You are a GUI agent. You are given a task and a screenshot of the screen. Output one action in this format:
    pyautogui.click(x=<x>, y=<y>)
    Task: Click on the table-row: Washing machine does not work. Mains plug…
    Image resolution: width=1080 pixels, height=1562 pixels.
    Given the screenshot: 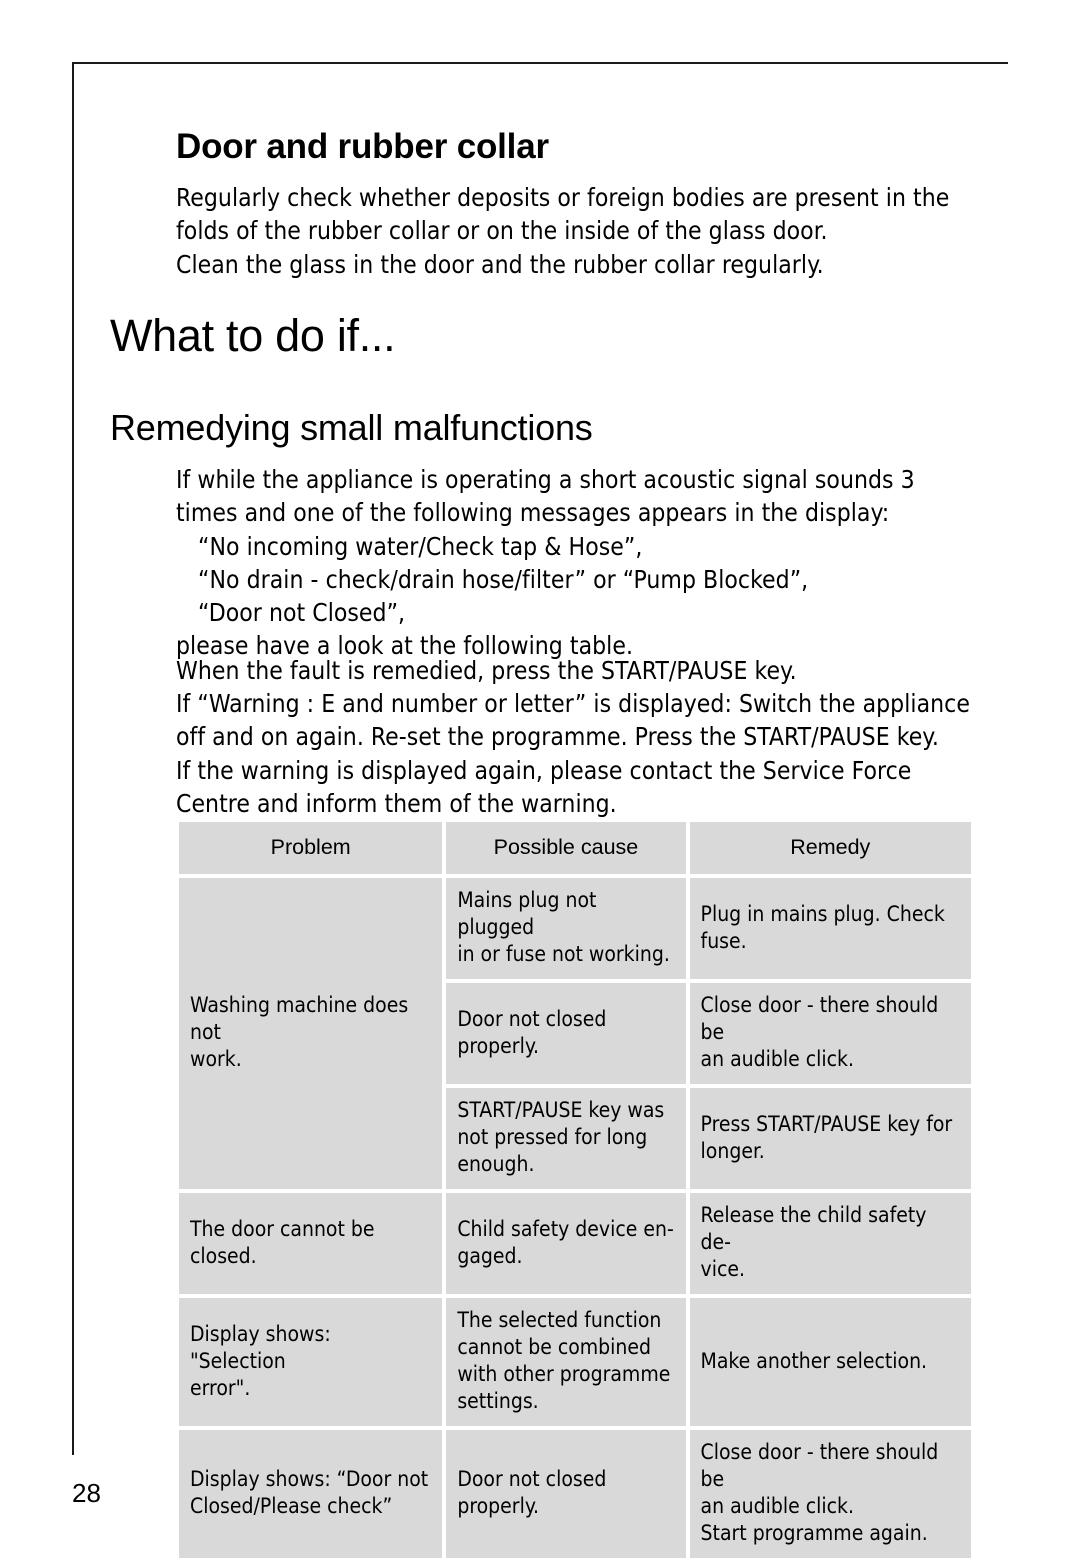 What is the action you would take?
    pyautogui.click(x=575, y=1033)
    